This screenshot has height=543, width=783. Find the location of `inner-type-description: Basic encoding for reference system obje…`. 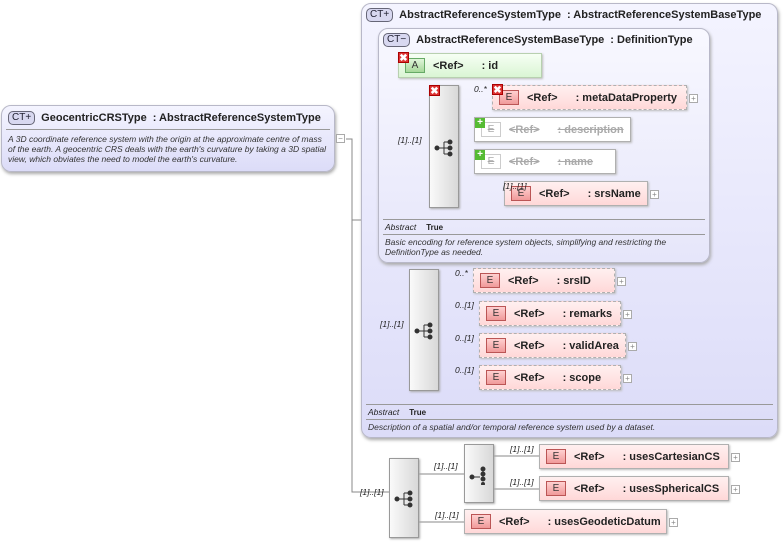

inner-type-description: Basic encoding for reference system obje… is located at coordinates (526, 247).